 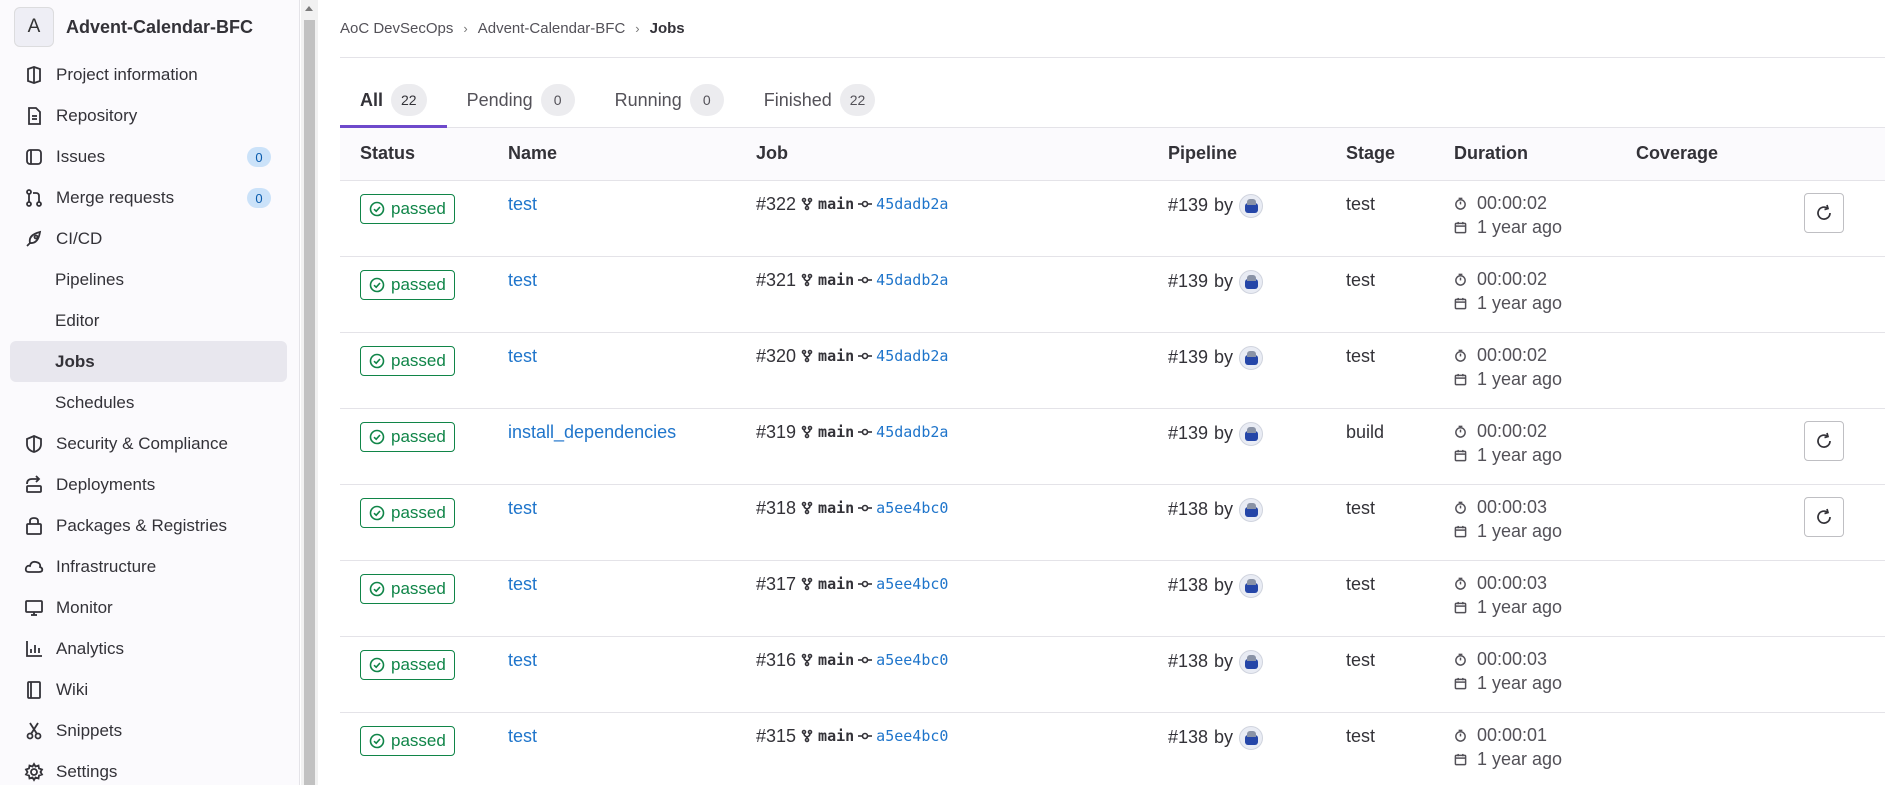 I want to click on sidebar-item-snippets: Snippets, so click(x=149, y=730).